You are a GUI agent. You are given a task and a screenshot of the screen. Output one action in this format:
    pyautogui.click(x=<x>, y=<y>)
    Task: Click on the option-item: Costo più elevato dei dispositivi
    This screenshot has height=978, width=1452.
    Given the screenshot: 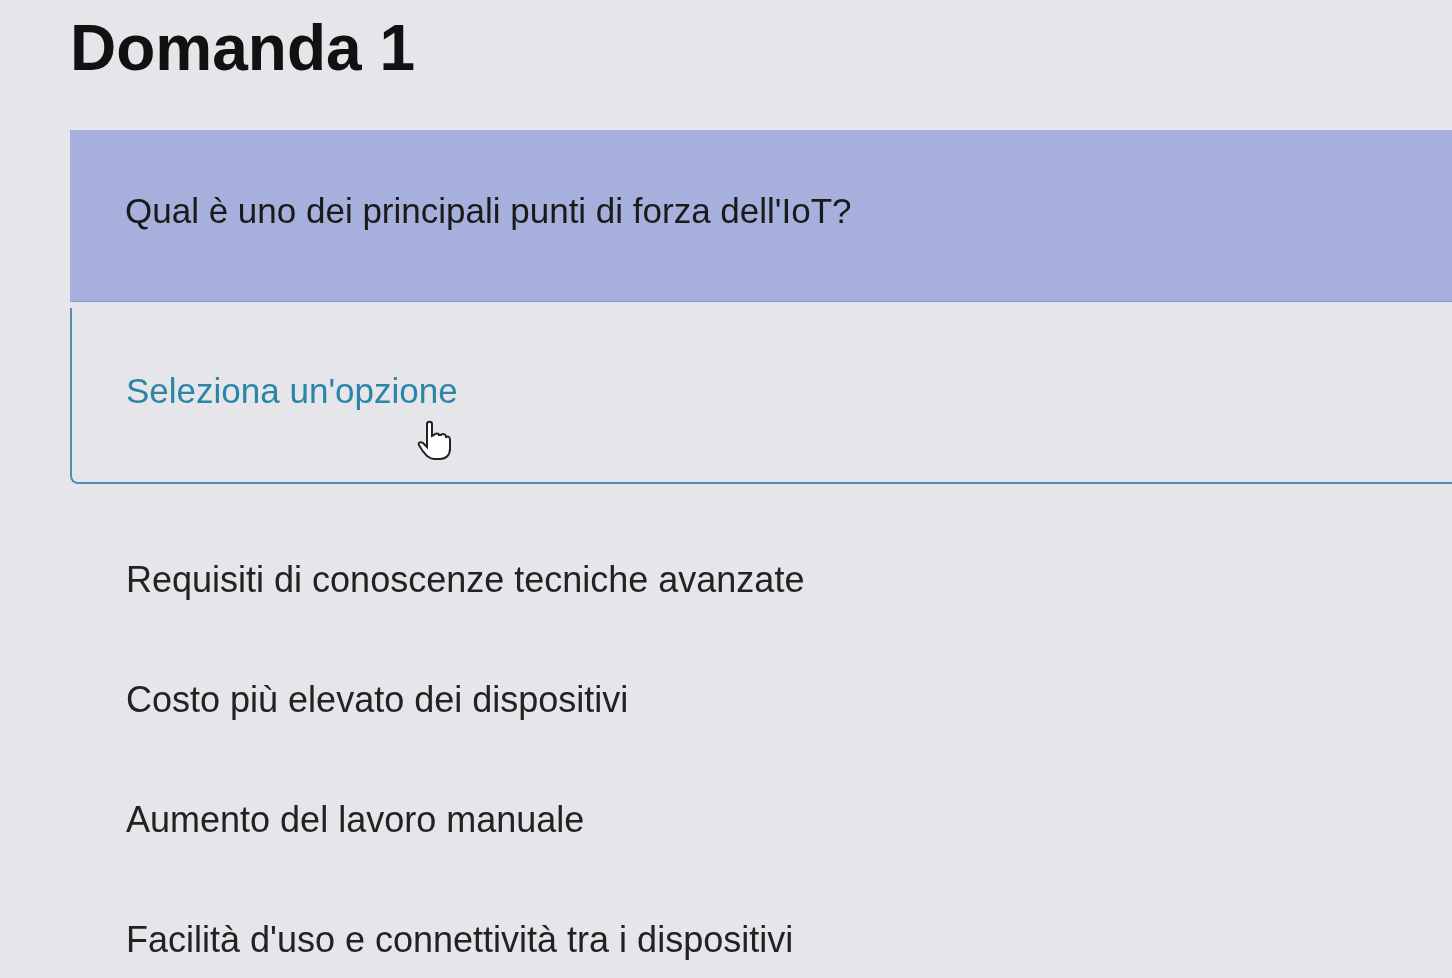 What is the action you would take?
    pyautogui.click(x=761, y=700)
    